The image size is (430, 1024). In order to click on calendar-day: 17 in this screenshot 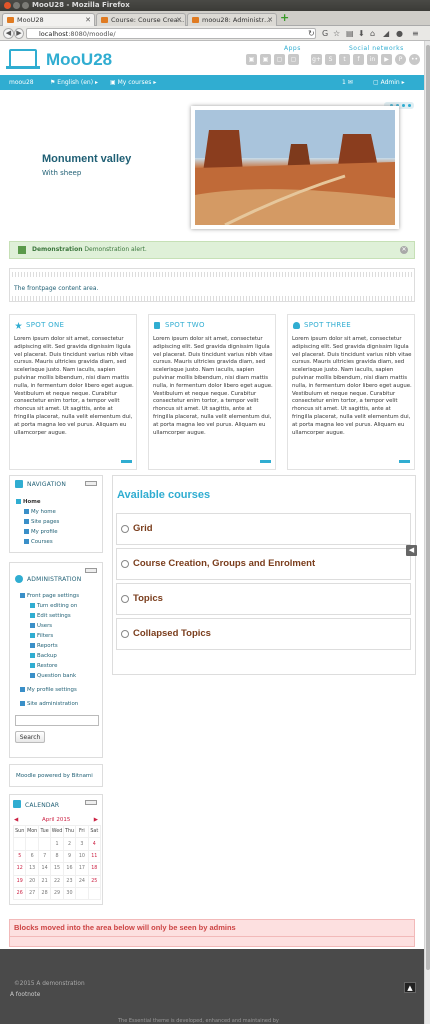, I will do `click(82, 869)`.